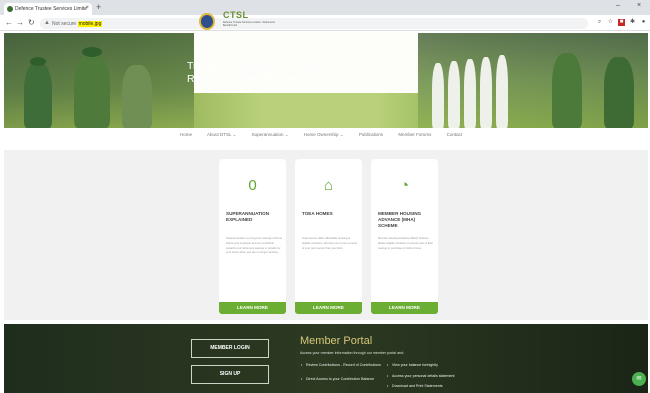 The width and height of the screenshot is (650, 393). I want to click on bookmark-star-icon: ☆, so click(610, 22).